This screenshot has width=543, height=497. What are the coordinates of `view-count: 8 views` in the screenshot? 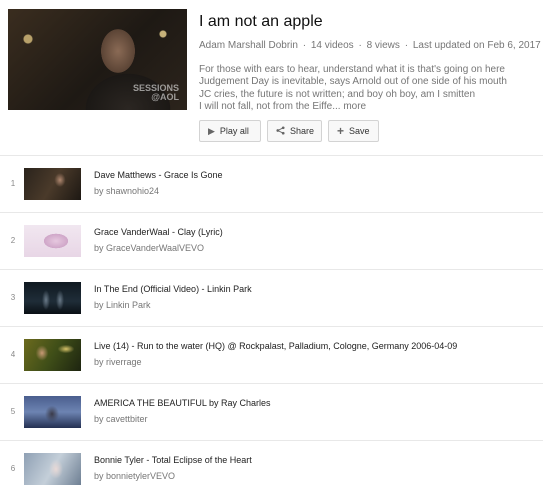 It's located at (383, 45).